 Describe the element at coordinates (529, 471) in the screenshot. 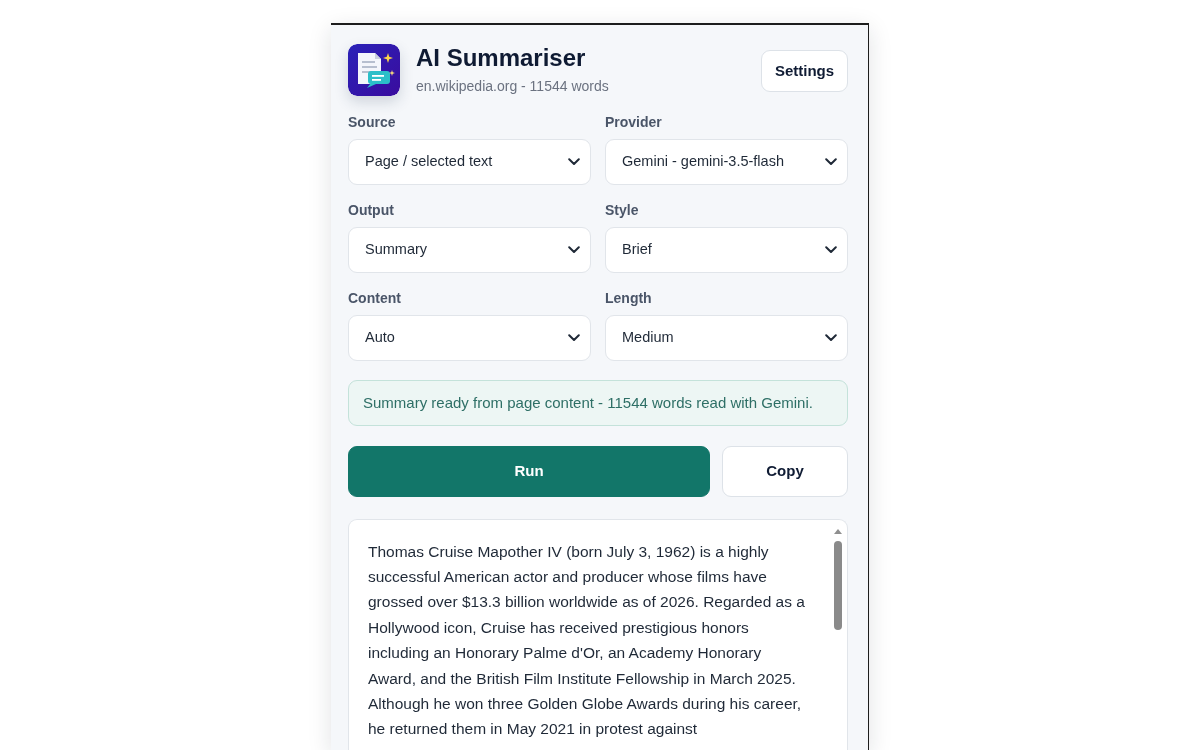

I see `run-button: Run` at that location.